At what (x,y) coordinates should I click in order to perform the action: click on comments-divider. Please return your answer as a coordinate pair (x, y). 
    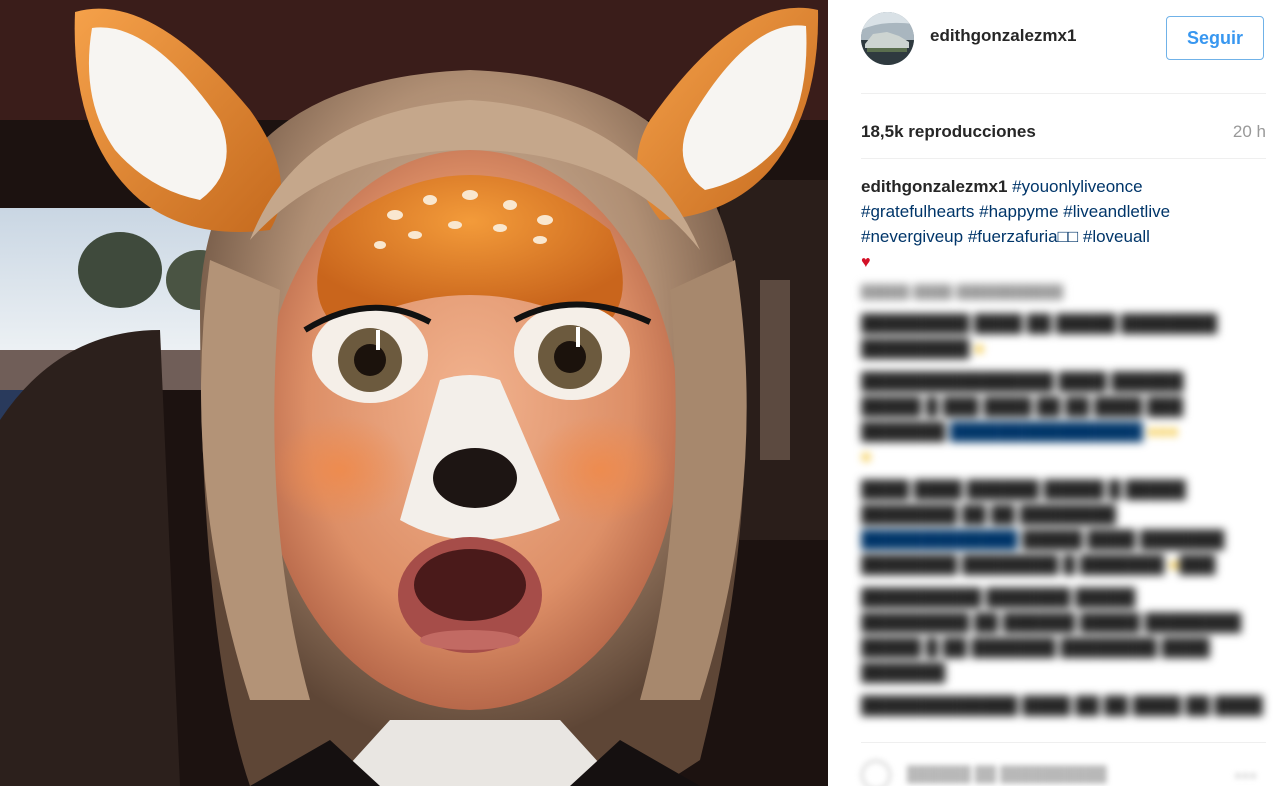
    Looking at the image, I should click on (1063, 742).